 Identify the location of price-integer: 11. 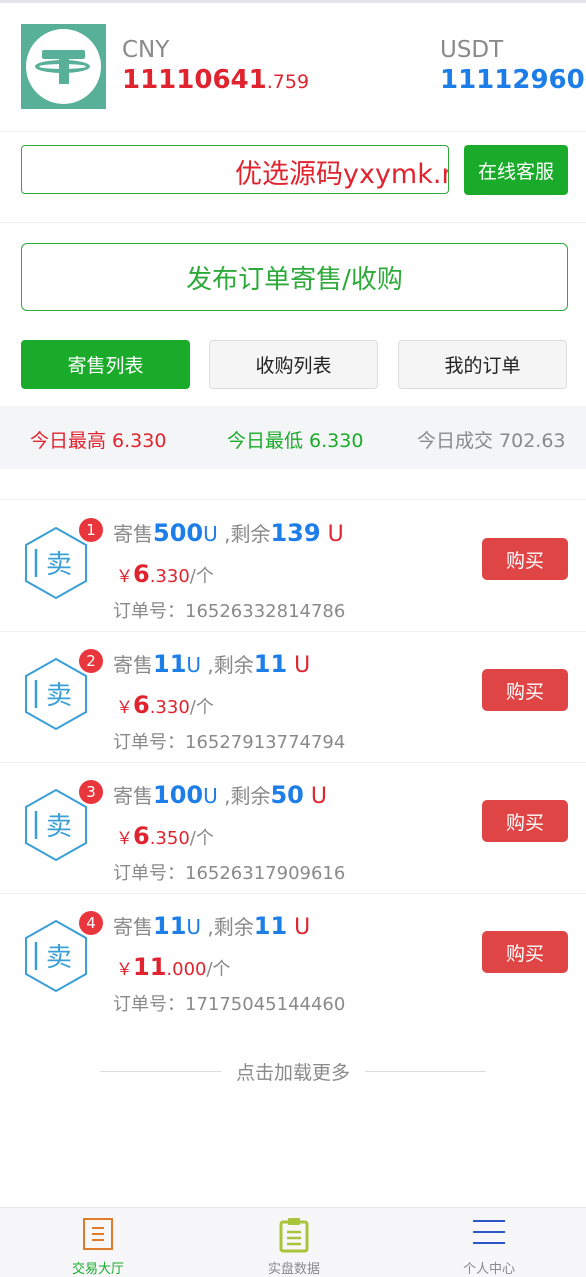
(150, 967).